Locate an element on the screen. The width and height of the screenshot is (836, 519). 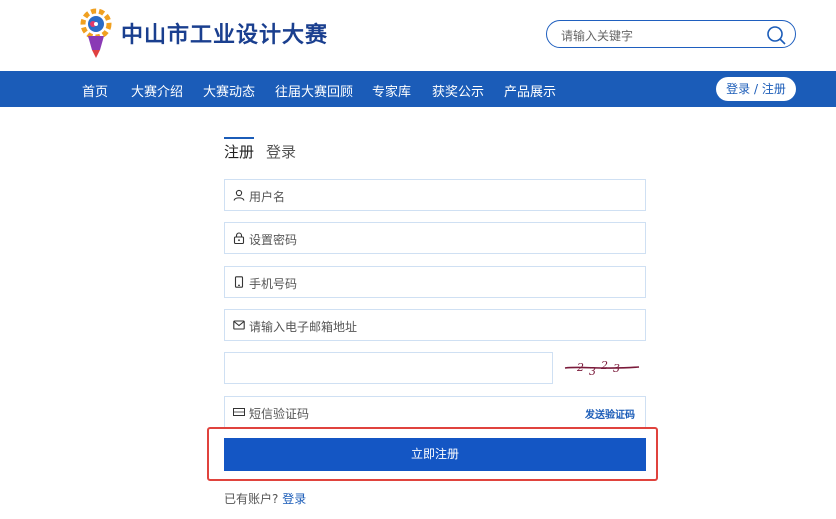
captcha-input is located at coordinates (388, 368).